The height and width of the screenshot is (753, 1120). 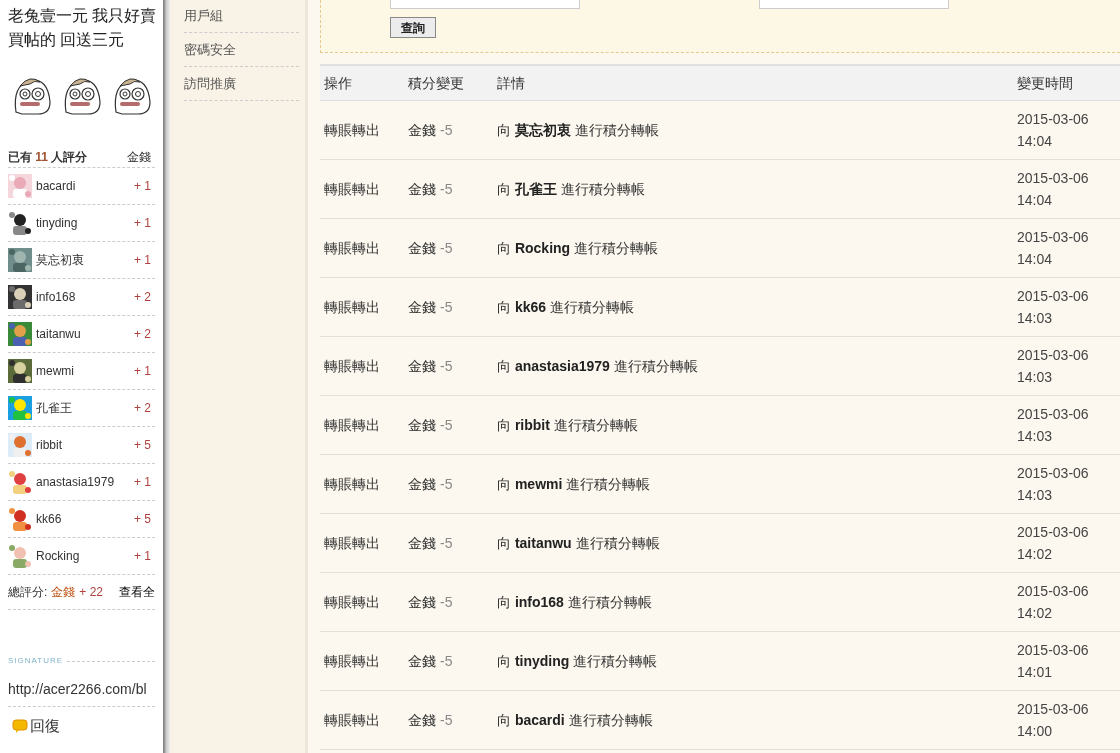 I want to click on table-cell-text: 2015-03-06 14:01, so click(x=1053, y=661).